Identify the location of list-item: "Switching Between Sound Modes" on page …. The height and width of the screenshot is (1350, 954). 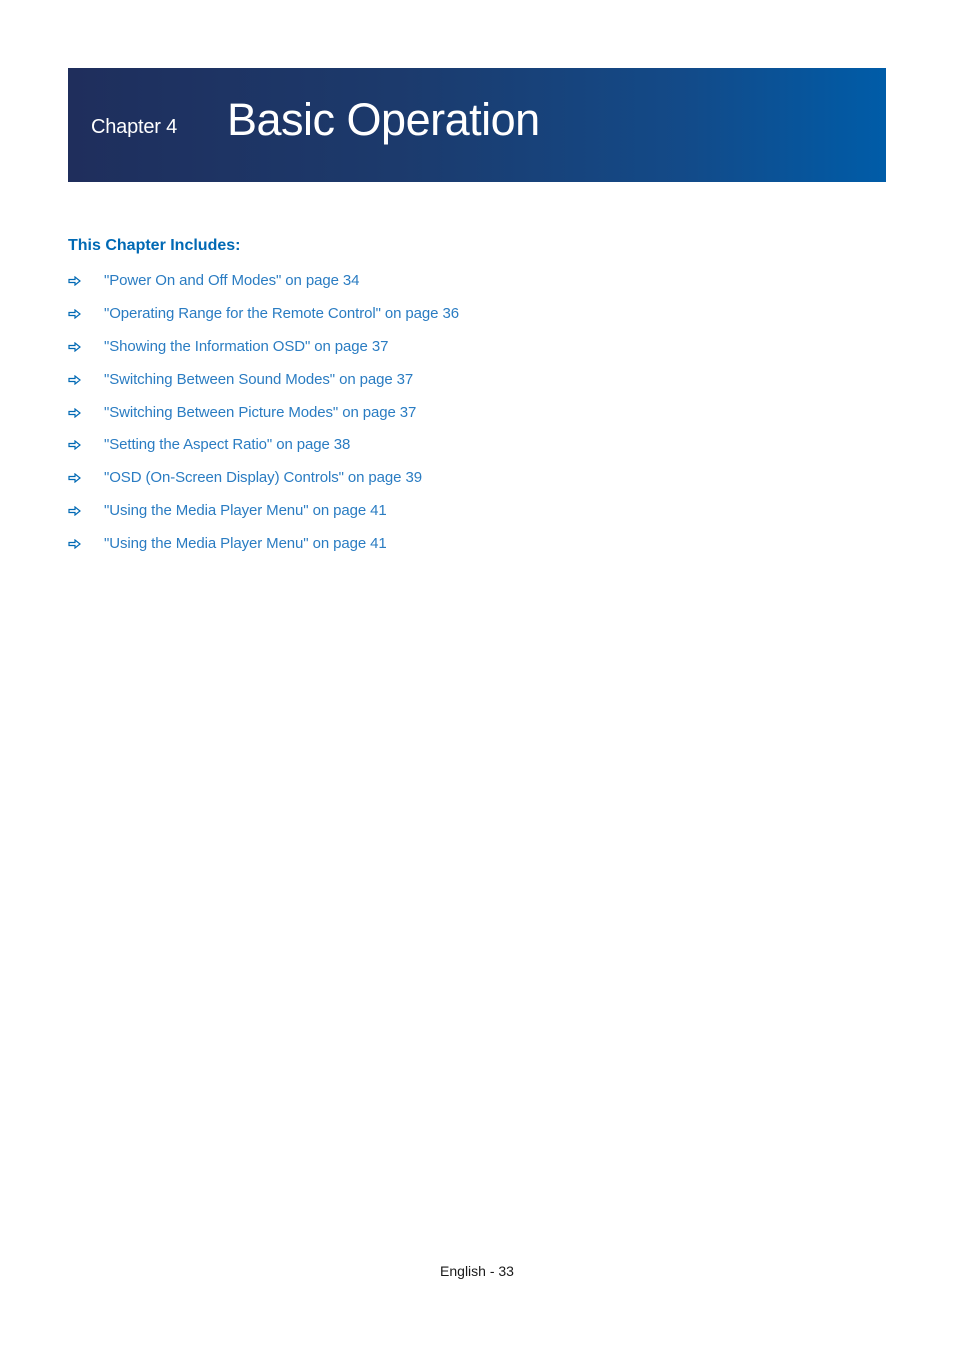
(263, 385).